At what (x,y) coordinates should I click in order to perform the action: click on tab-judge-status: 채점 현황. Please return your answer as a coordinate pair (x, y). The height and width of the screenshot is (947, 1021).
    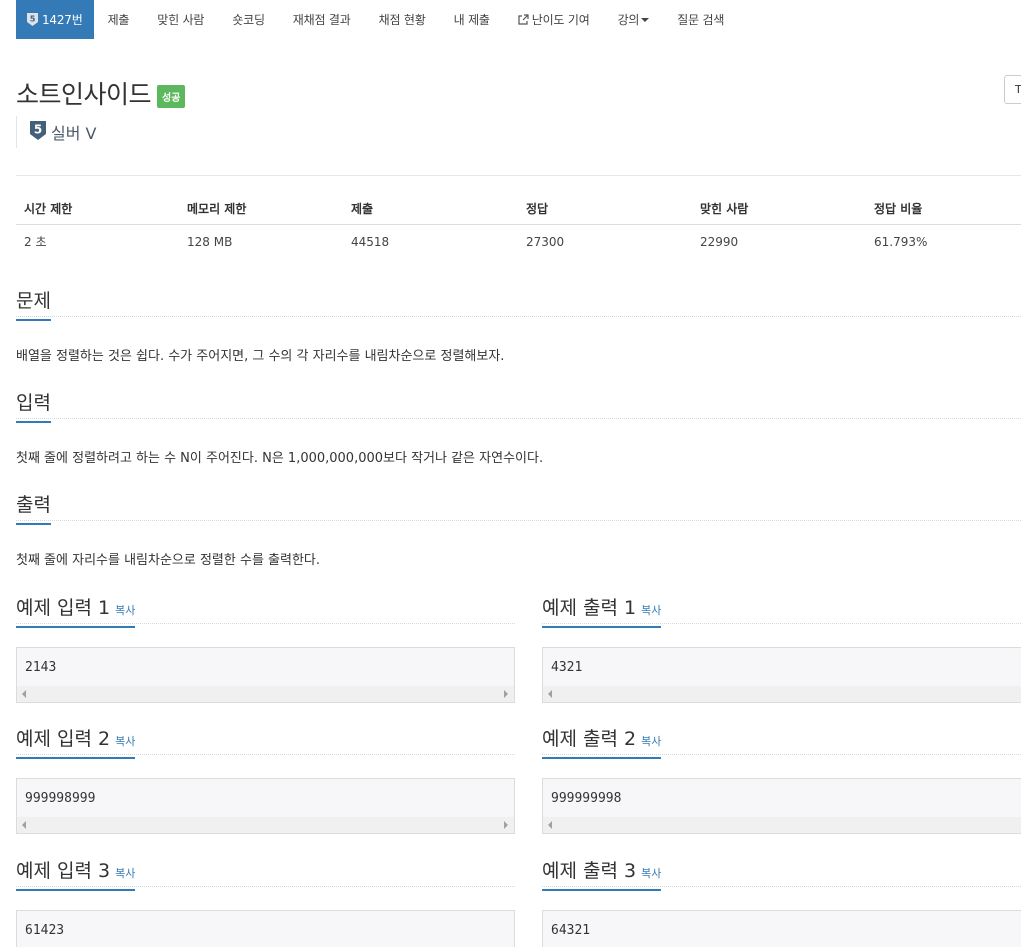
    Looking at the image, I should click on (402, 19).